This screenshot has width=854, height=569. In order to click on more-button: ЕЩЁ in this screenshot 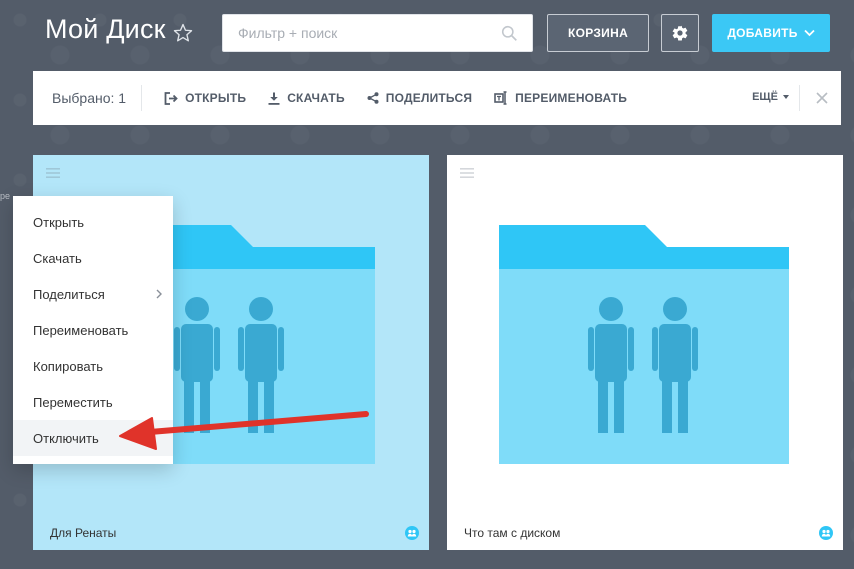, I will do `click(770, 97)`.